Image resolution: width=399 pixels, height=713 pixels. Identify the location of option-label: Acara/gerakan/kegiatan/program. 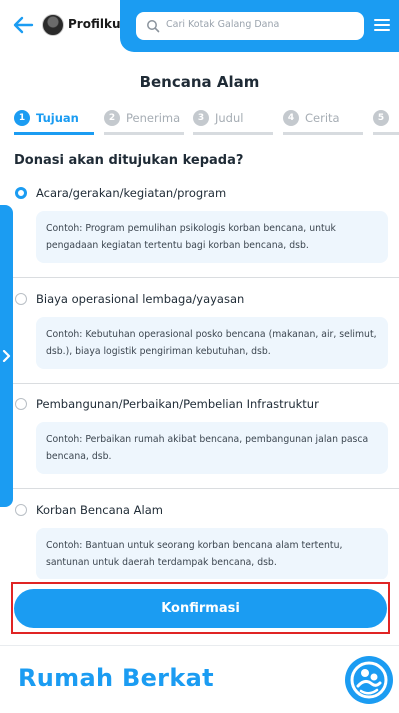
(131, 193).